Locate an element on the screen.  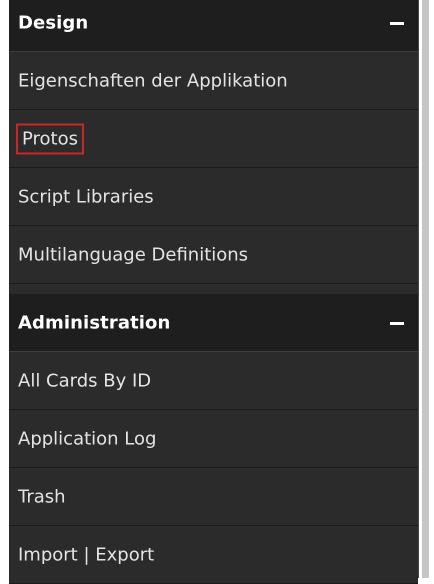
nav-item-label: Protos is located at coordinates (50, 138).